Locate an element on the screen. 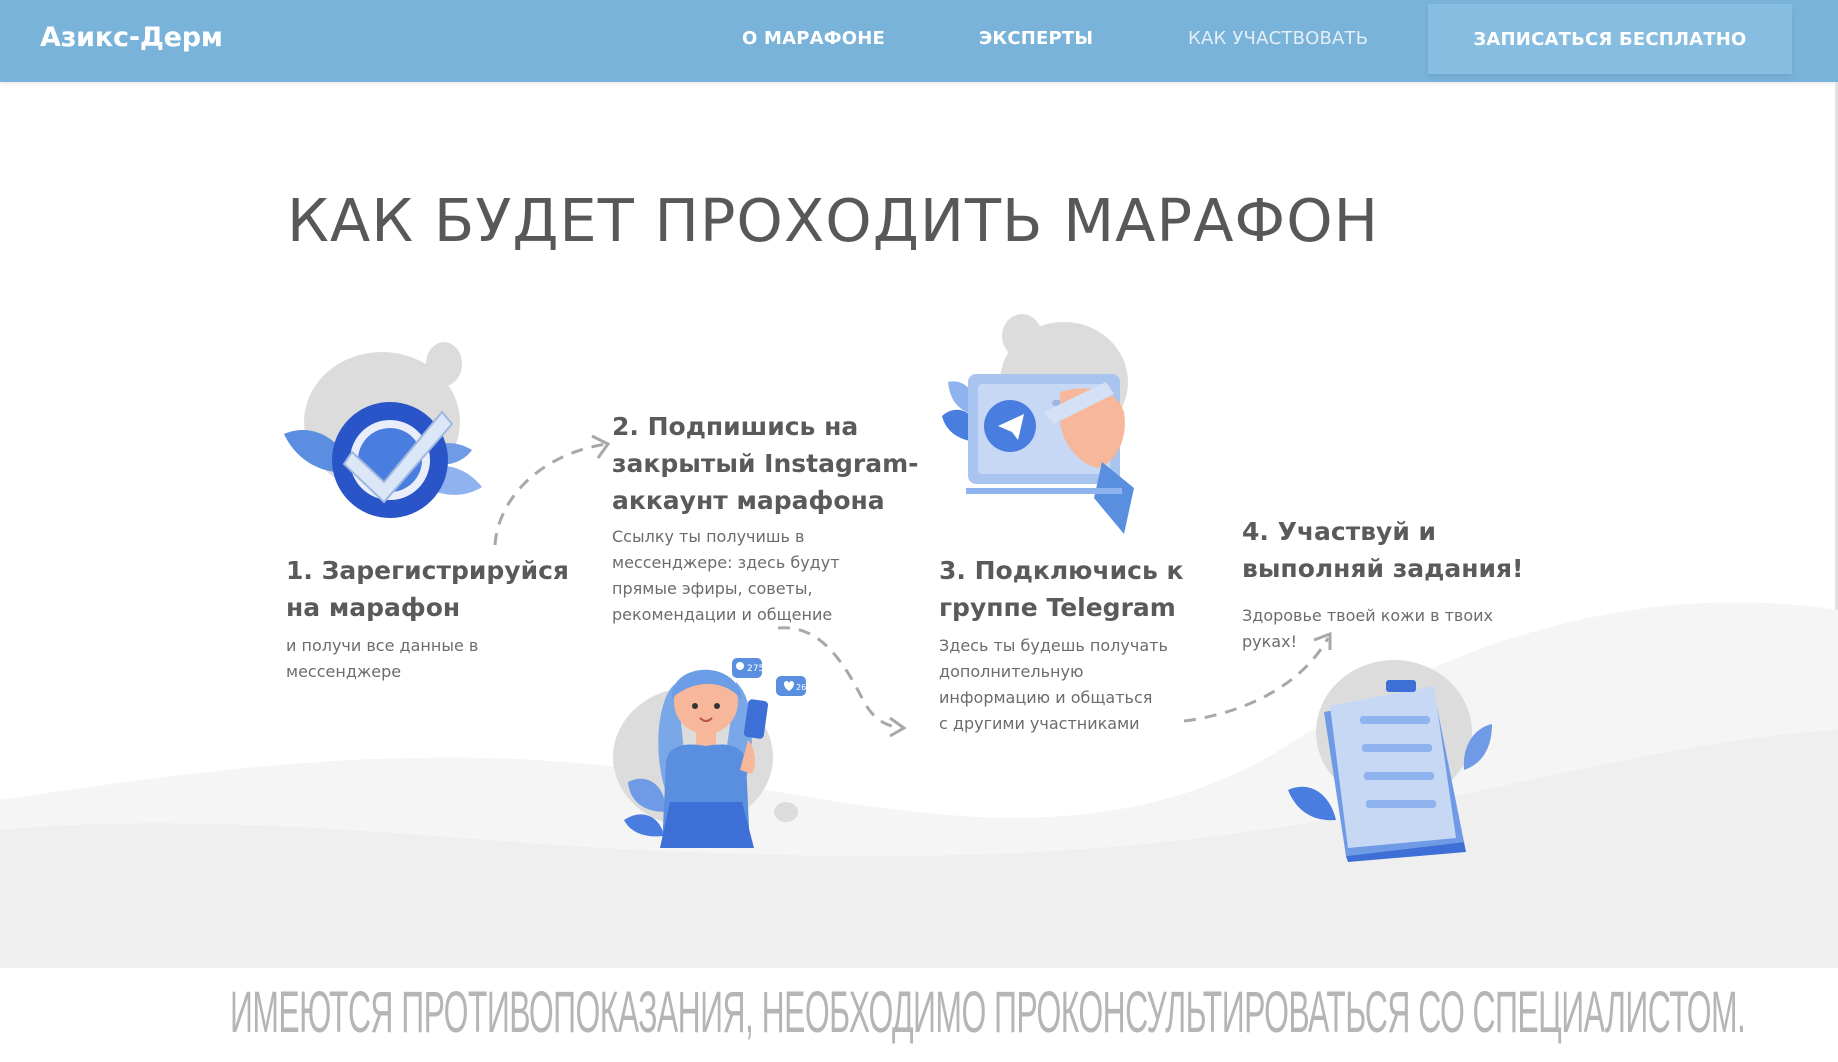 The image size is (1838, 1062). svg-text: 275 is located at coordinates (755, 669).